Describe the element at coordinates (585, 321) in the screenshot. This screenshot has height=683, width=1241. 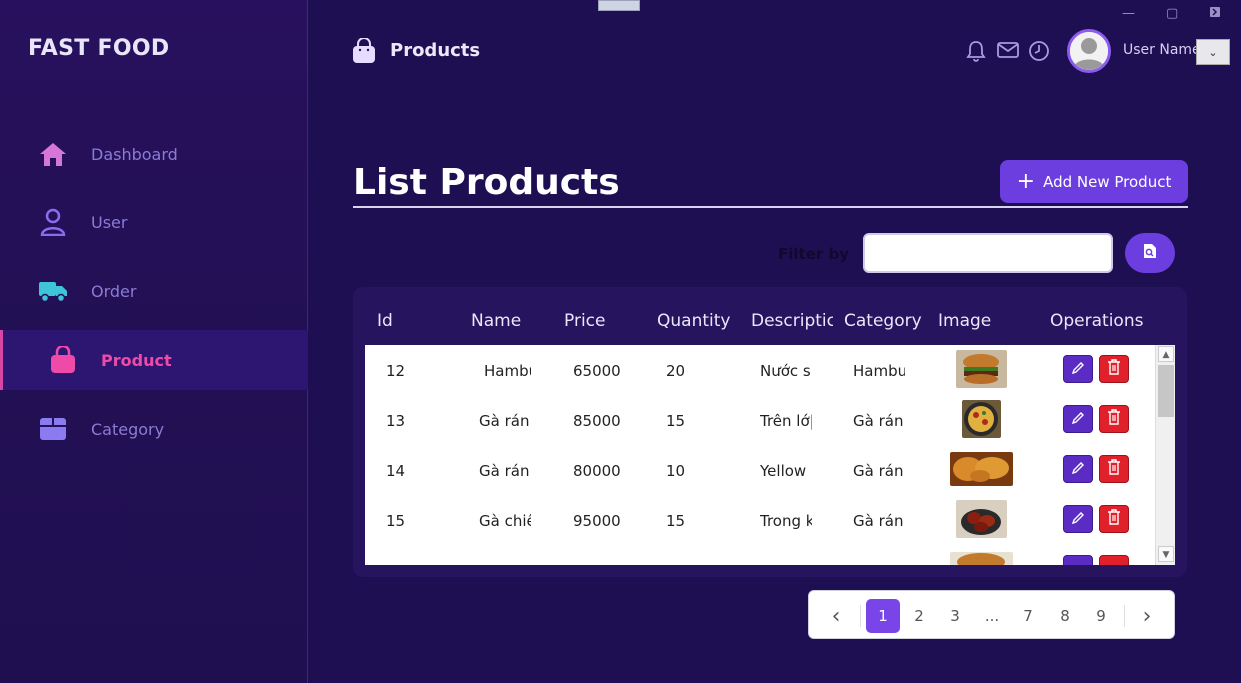
I see `column-header-price: Price` at that location.